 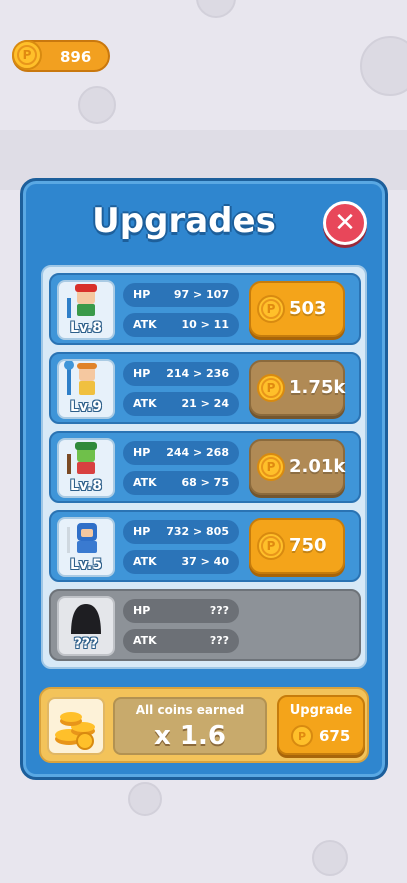 What do you see at coordinates (82, 301) in the screenshot?
I see `red-hair-hero-icon` at bounding box center [82, 301].